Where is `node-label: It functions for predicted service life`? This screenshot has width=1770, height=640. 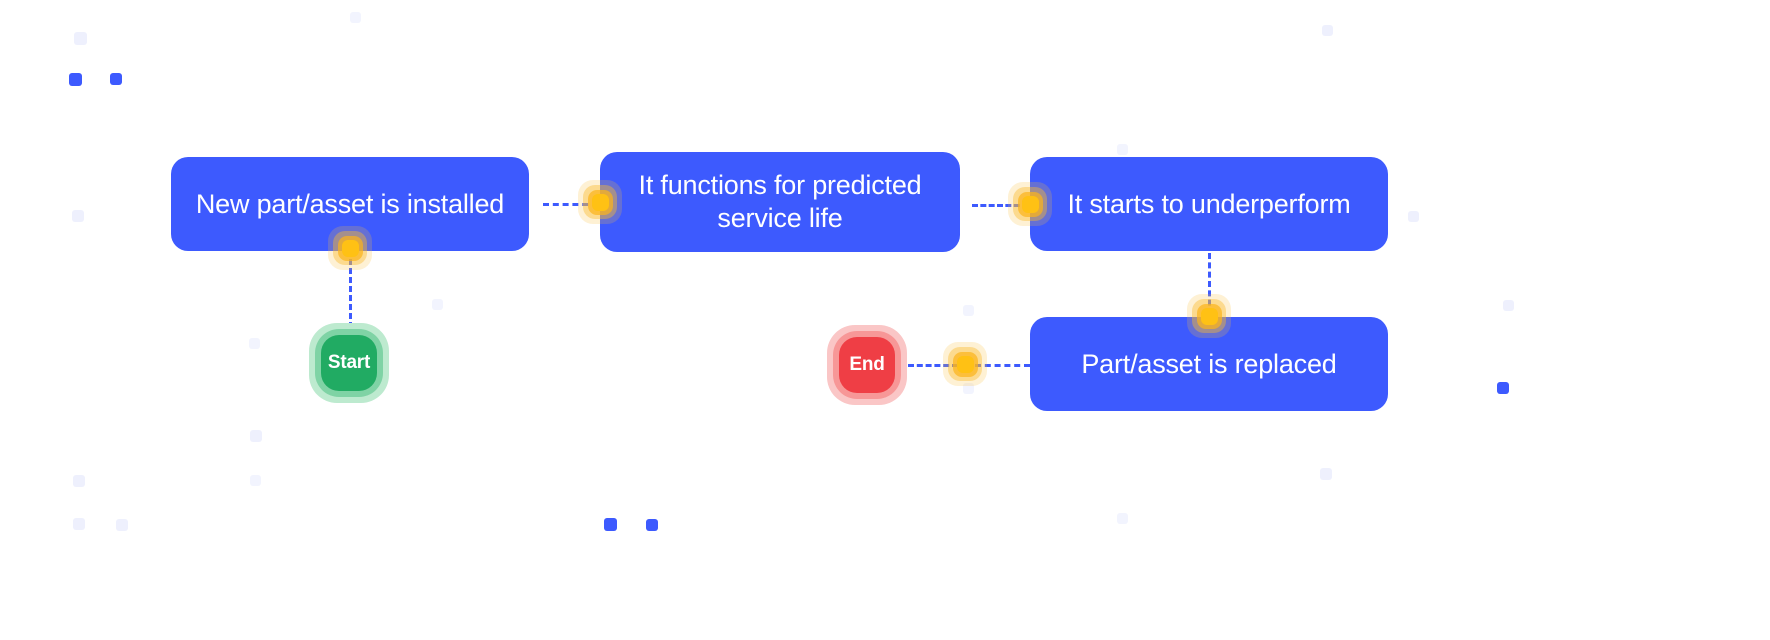 node-label: It functions for predicted service life is located at coordinates (780, 201).